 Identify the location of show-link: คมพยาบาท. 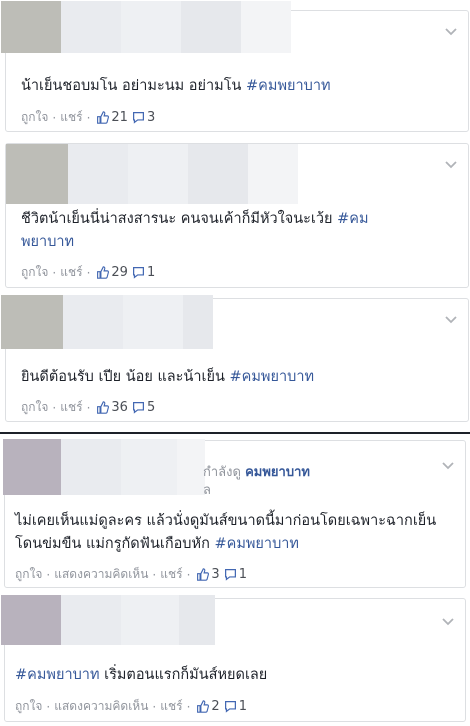
(277, 472).